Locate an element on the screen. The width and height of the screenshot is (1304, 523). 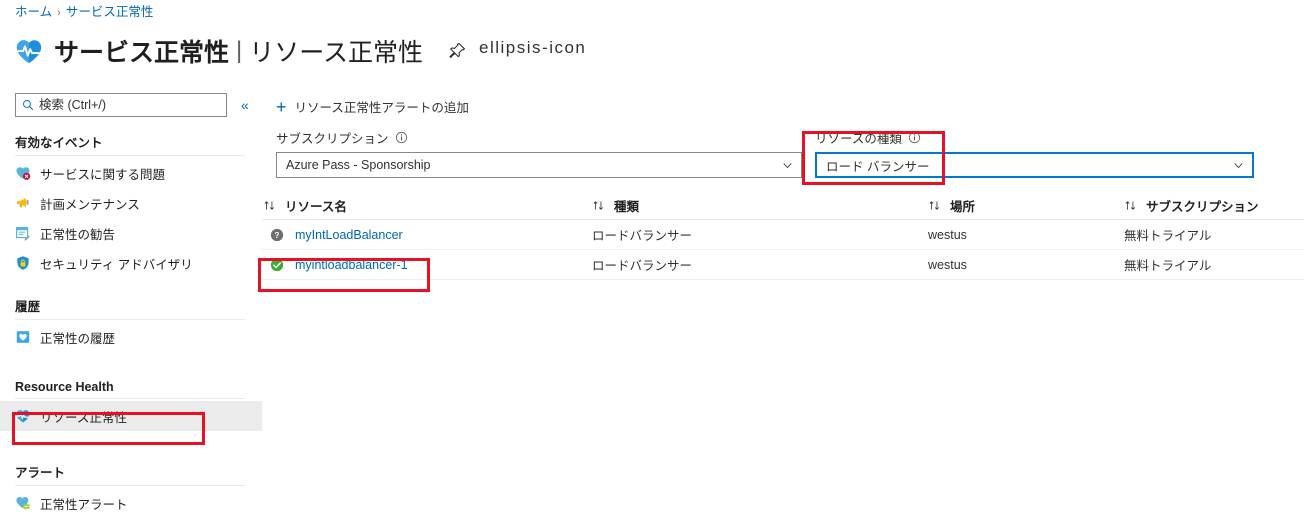
column-header-label: サブスクリプション is located at coordinates (1202, 207).